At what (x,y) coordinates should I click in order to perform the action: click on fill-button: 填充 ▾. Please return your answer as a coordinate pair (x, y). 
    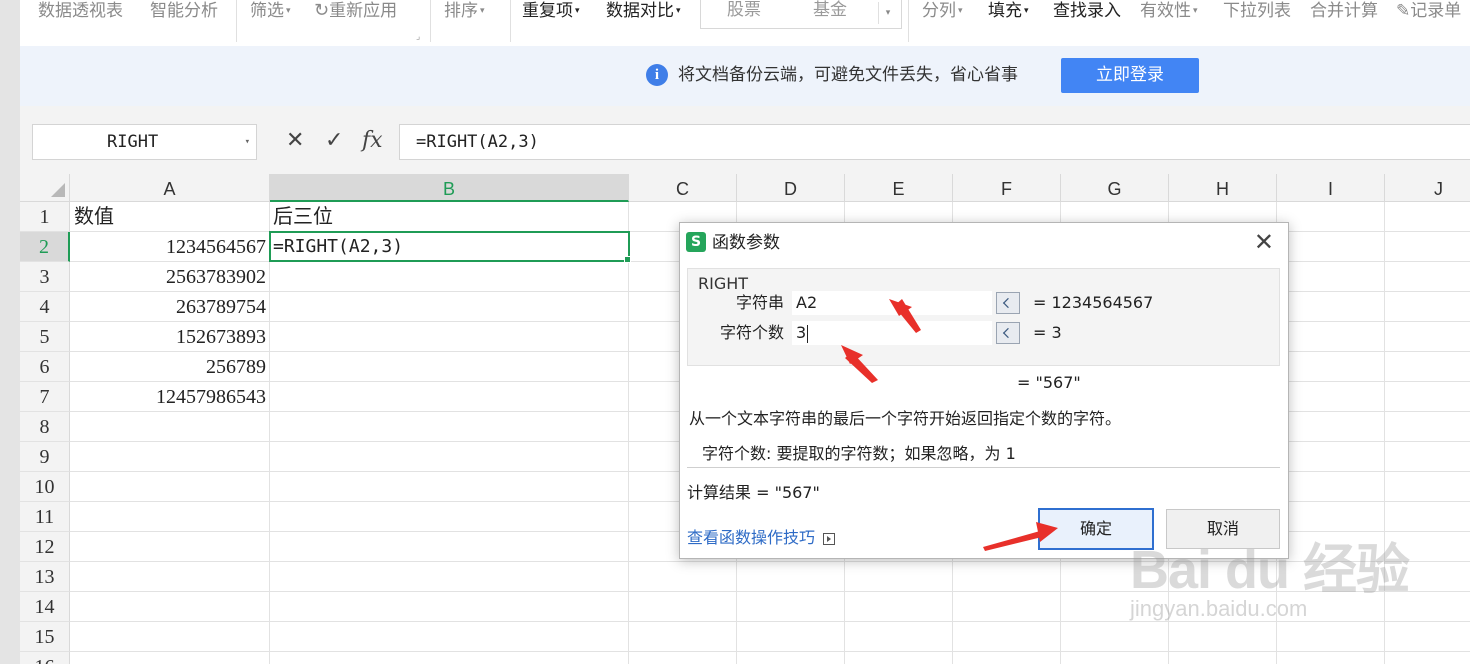
    Looking at the image, I should click on (1008, 11).